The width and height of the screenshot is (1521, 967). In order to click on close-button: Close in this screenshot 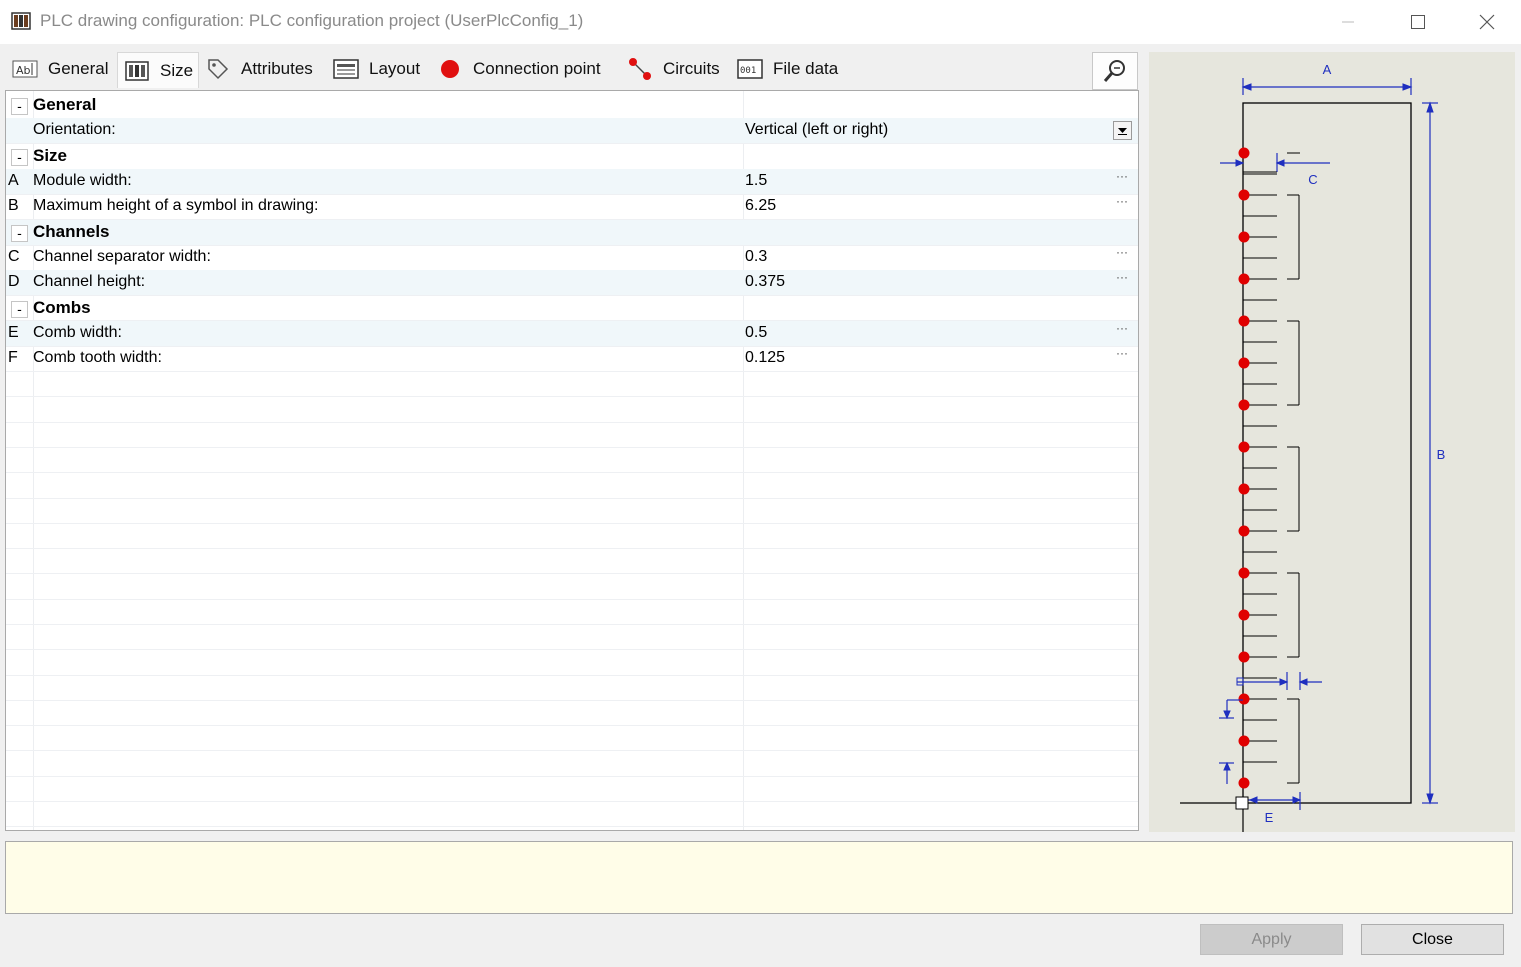, I will do `click(1432, 939)`.